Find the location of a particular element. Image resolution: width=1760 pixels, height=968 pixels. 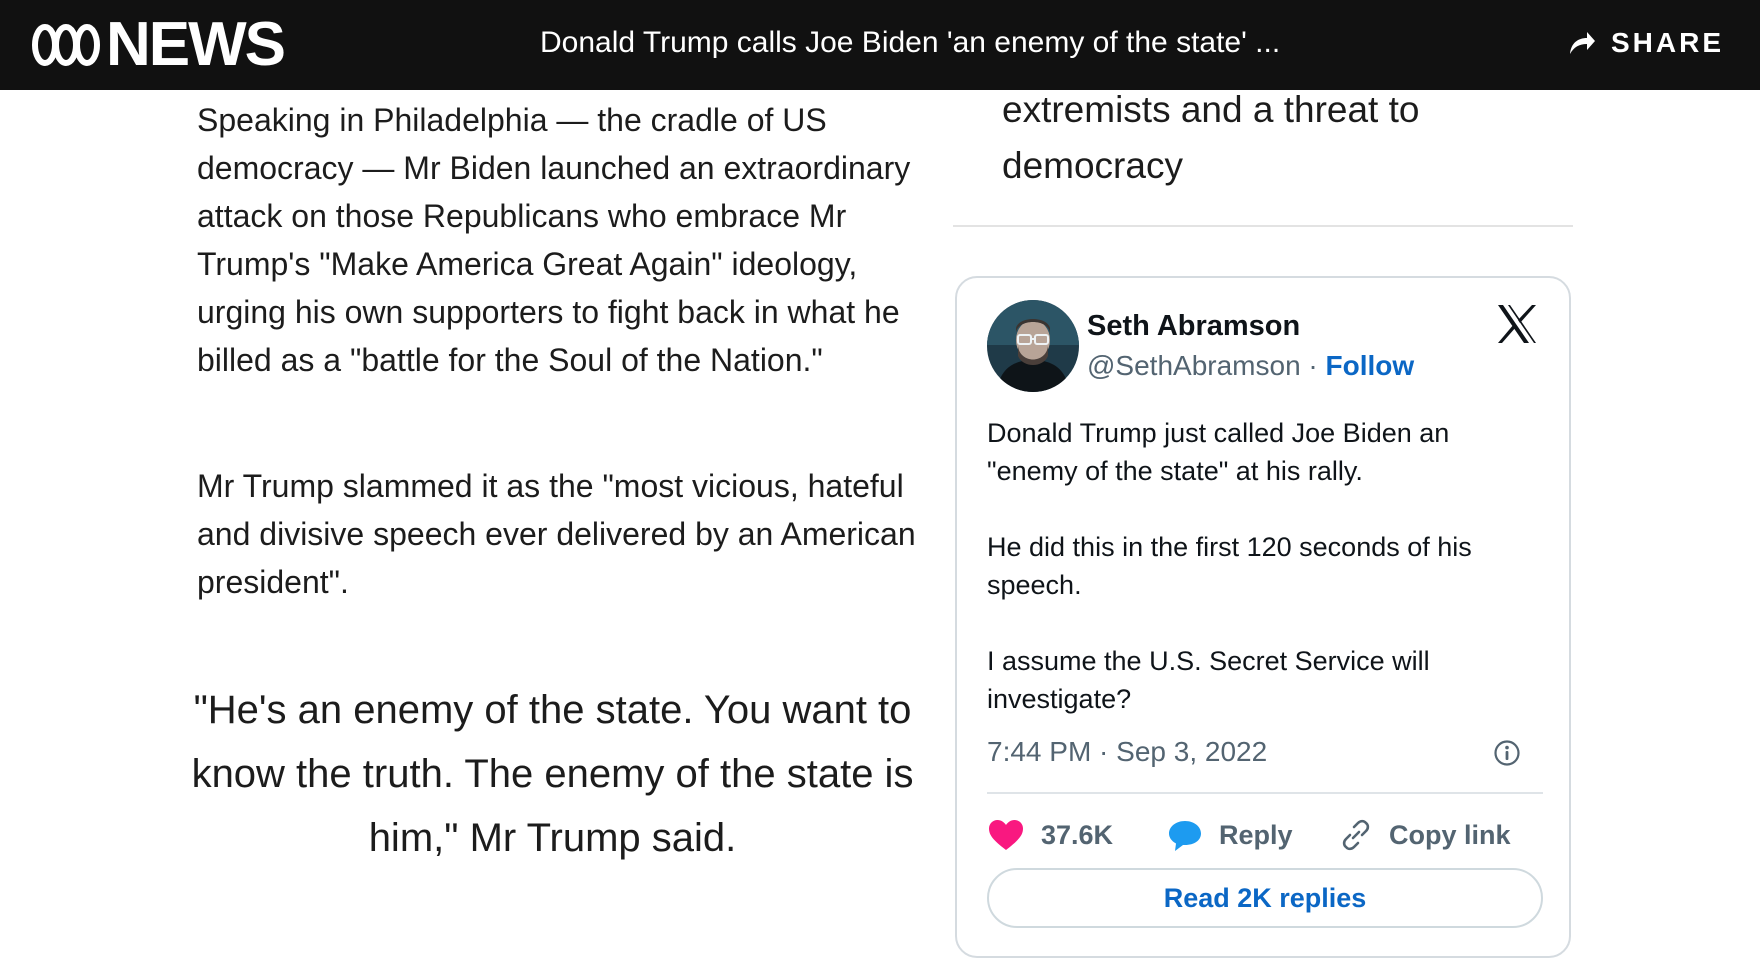

section-divider is located at coordinates (1263, 226).